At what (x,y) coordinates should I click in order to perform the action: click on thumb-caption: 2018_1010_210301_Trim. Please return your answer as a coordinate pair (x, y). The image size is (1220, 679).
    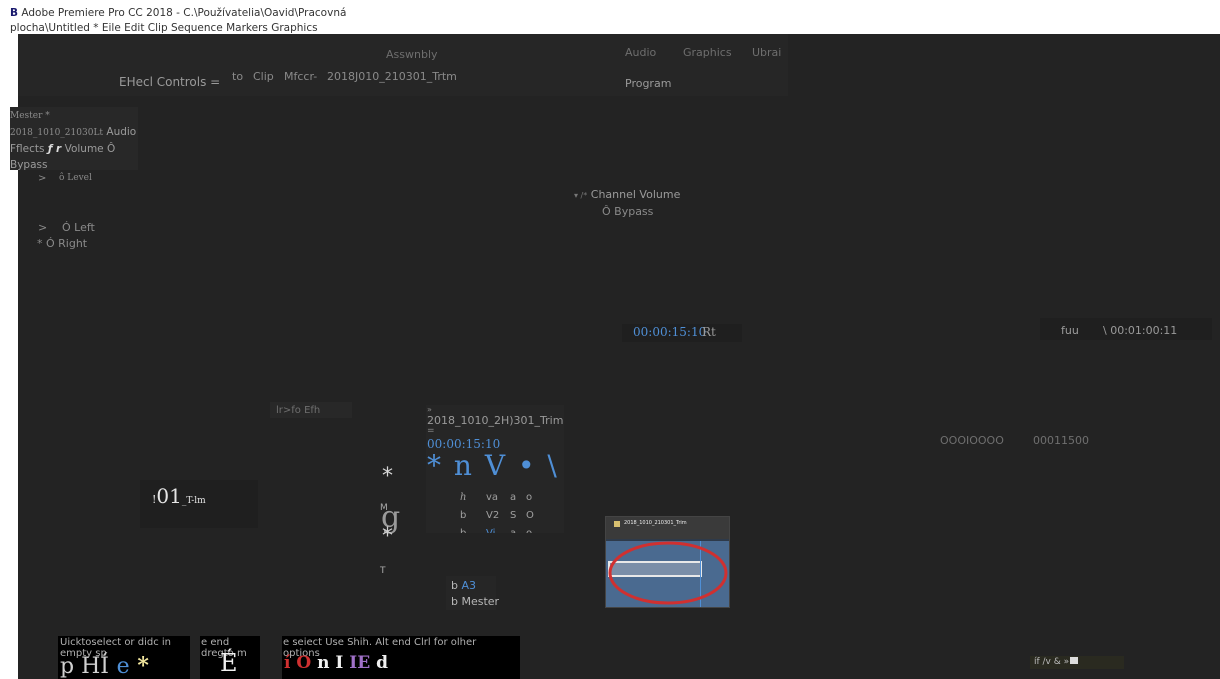
    Looking at the image, I should click on (655, 523).